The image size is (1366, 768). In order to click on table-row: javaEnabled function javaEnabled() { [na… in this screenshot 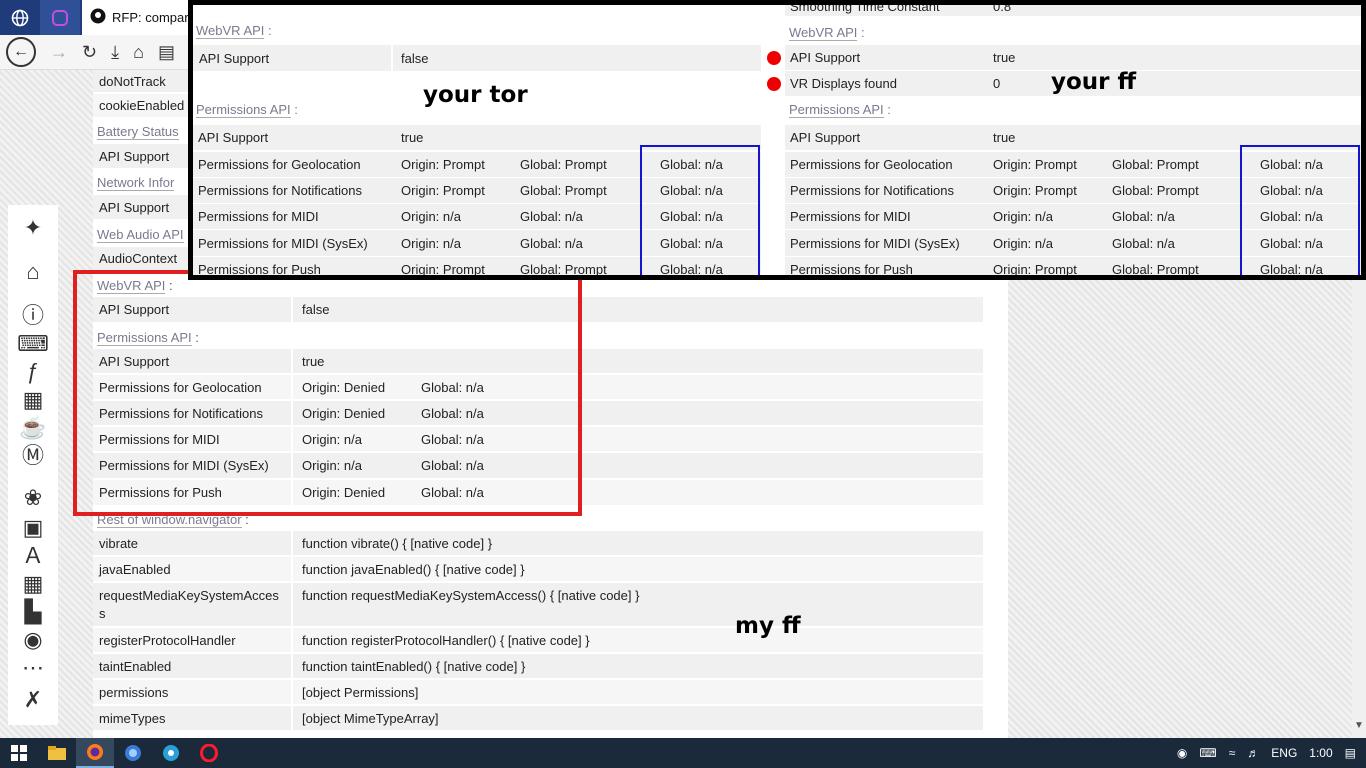, I will do `click(538, 570)`.